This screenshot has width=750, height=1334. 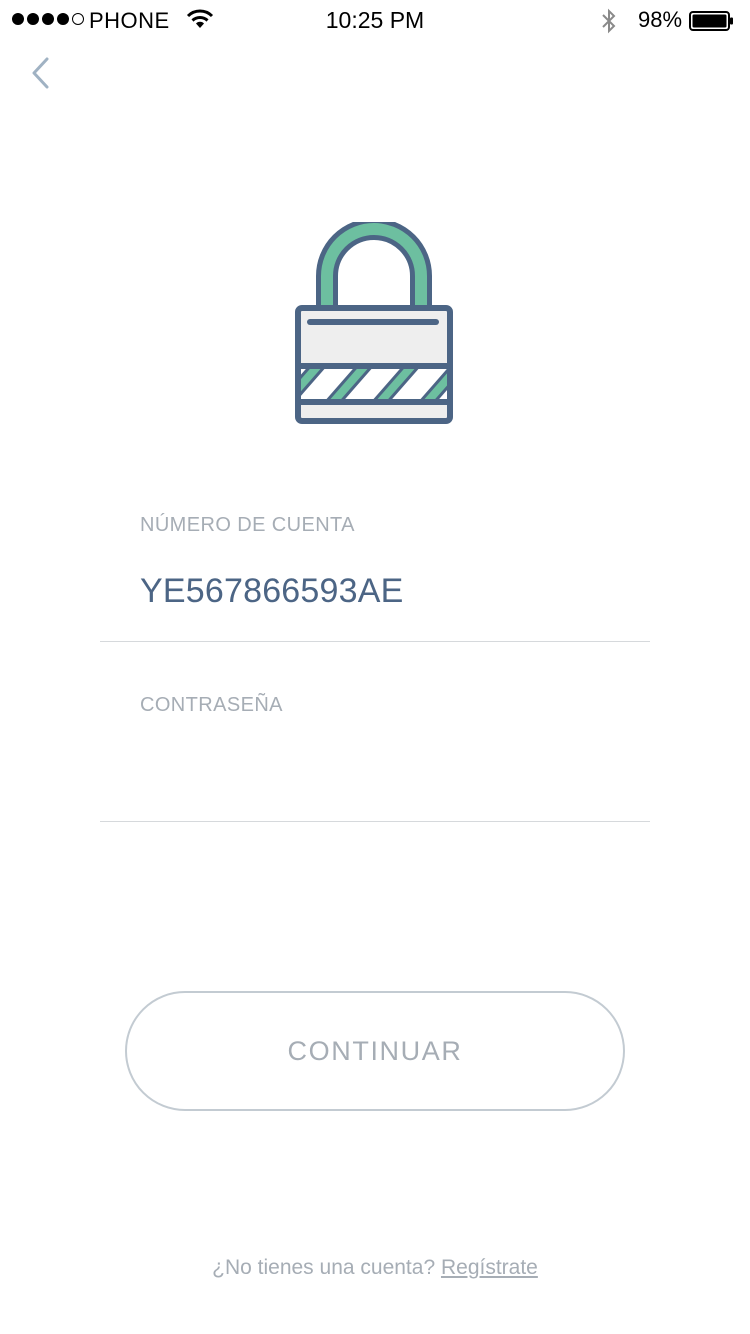 What do you see at coordinates (660, 19) in the screenshot?
I see `battery-percent: 98%` at bounding box center [660, 19].